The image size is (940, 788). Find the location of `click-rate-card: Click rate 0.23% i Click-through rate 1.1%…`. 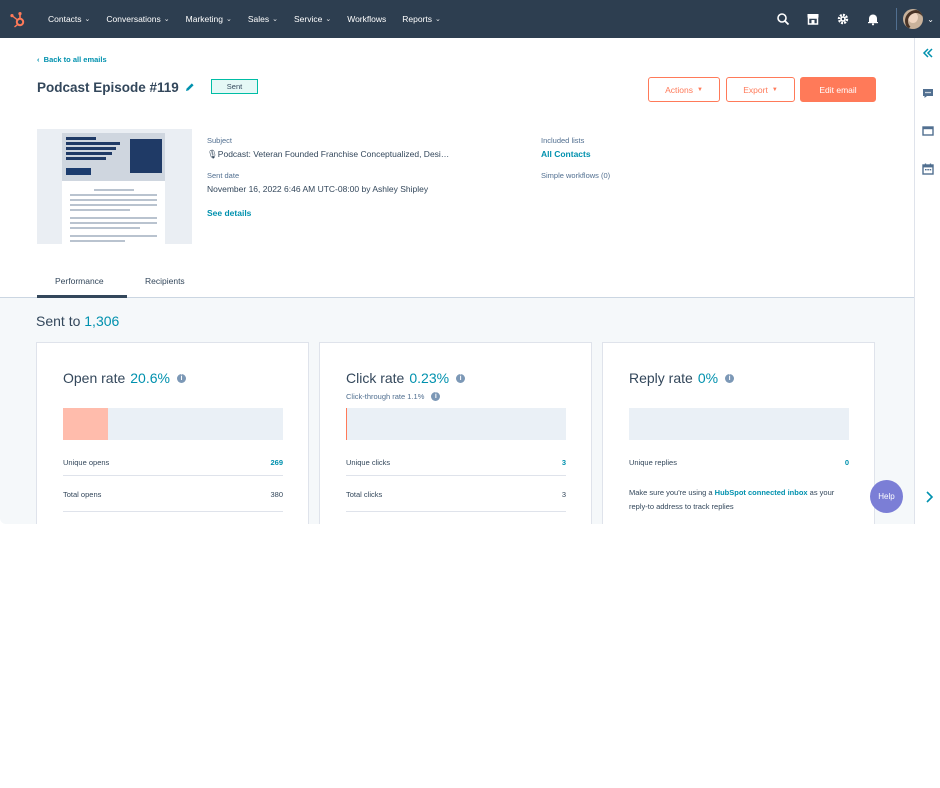

click-rate-card: Click rate 0.23% i Click-through rate 1.1%… is located at coordinates (455, 433).